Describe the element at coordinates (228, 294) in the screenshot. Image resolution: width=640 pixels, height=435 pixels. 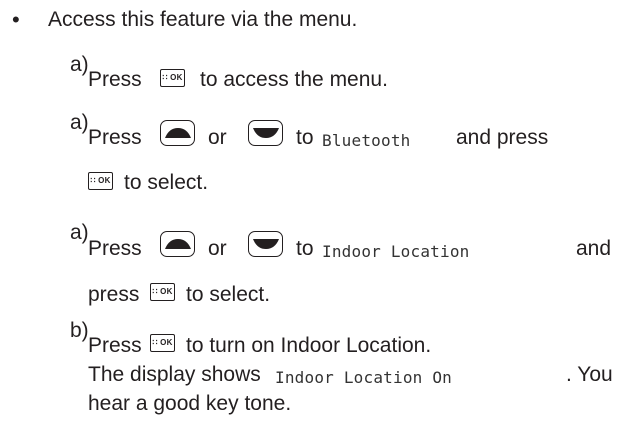
I see `step-3-select: to select.` at that location.